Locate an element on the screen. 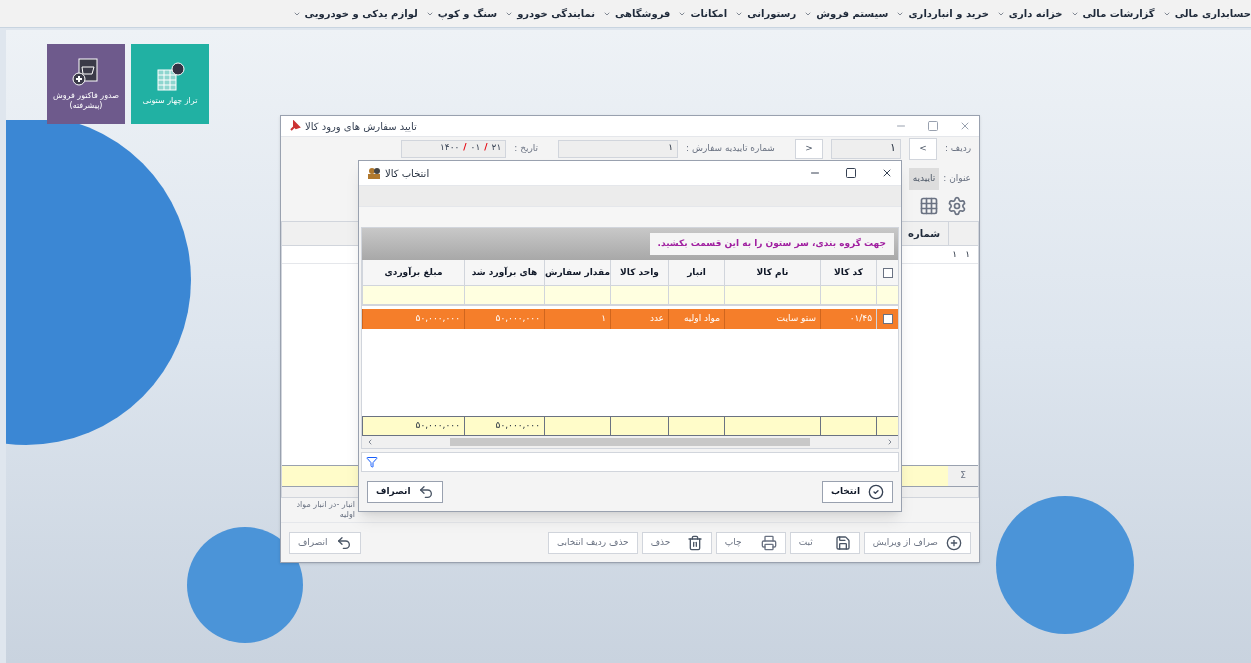 The width and height of the screenshot is (1251, 663). column-header: انبار is located at coordinates (696, 272).